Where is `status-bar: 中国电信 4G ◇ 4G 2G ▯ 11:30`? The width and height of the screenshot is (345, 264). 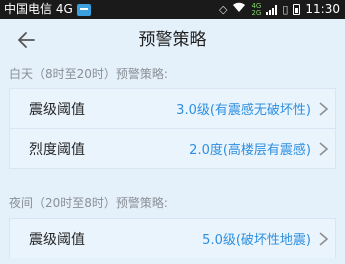 status-bar: 中国电信 4G ◇ 4G 2G ▯ 11:30 is located at coordinates (172, 9).